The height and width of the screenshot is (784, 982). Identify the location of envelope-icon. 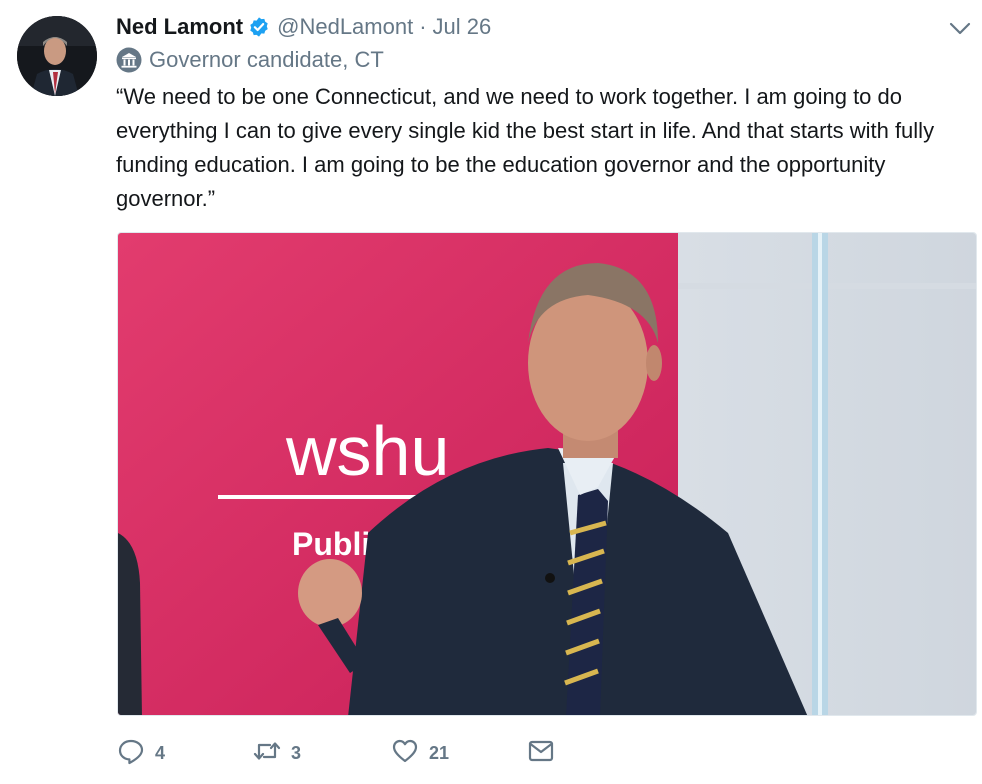
(541, 753).